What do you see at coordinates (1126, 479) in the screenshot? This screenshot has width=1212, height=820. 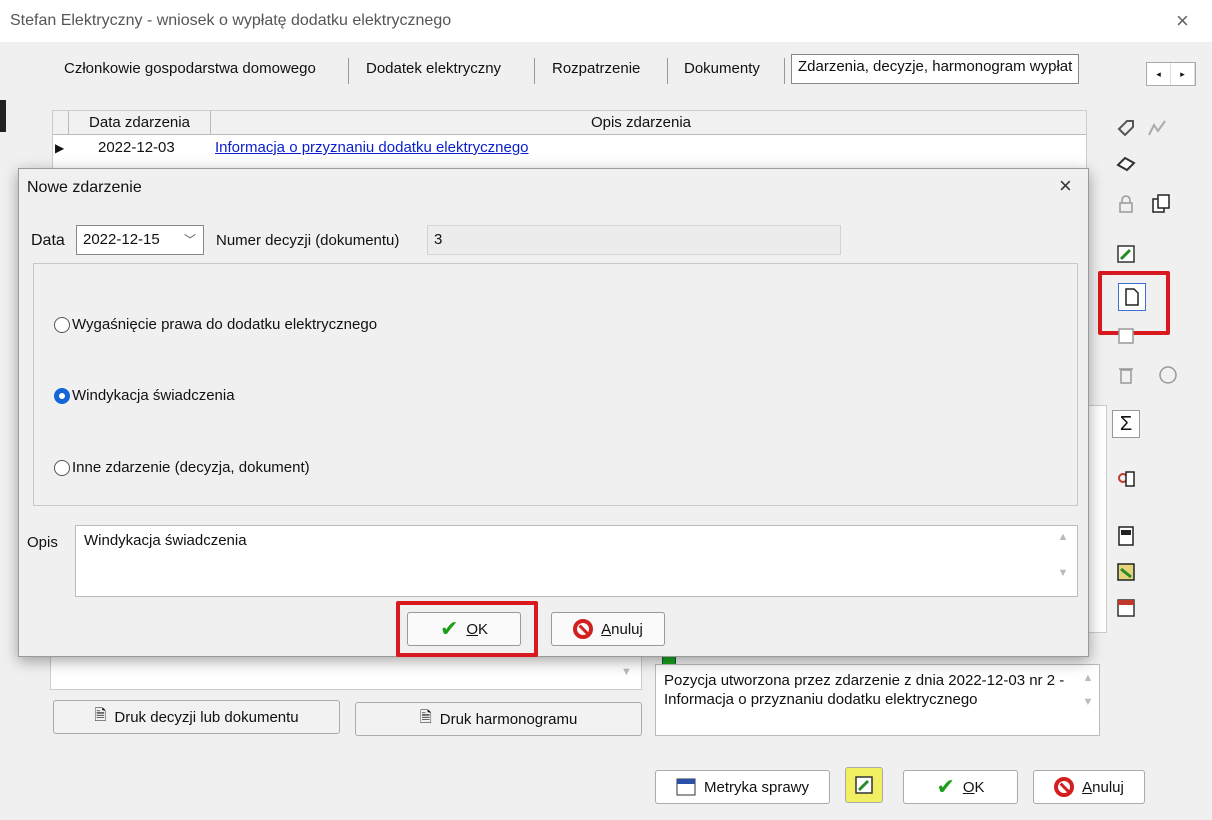 I see `search-document-icon` at bounding box center [1126, 479].